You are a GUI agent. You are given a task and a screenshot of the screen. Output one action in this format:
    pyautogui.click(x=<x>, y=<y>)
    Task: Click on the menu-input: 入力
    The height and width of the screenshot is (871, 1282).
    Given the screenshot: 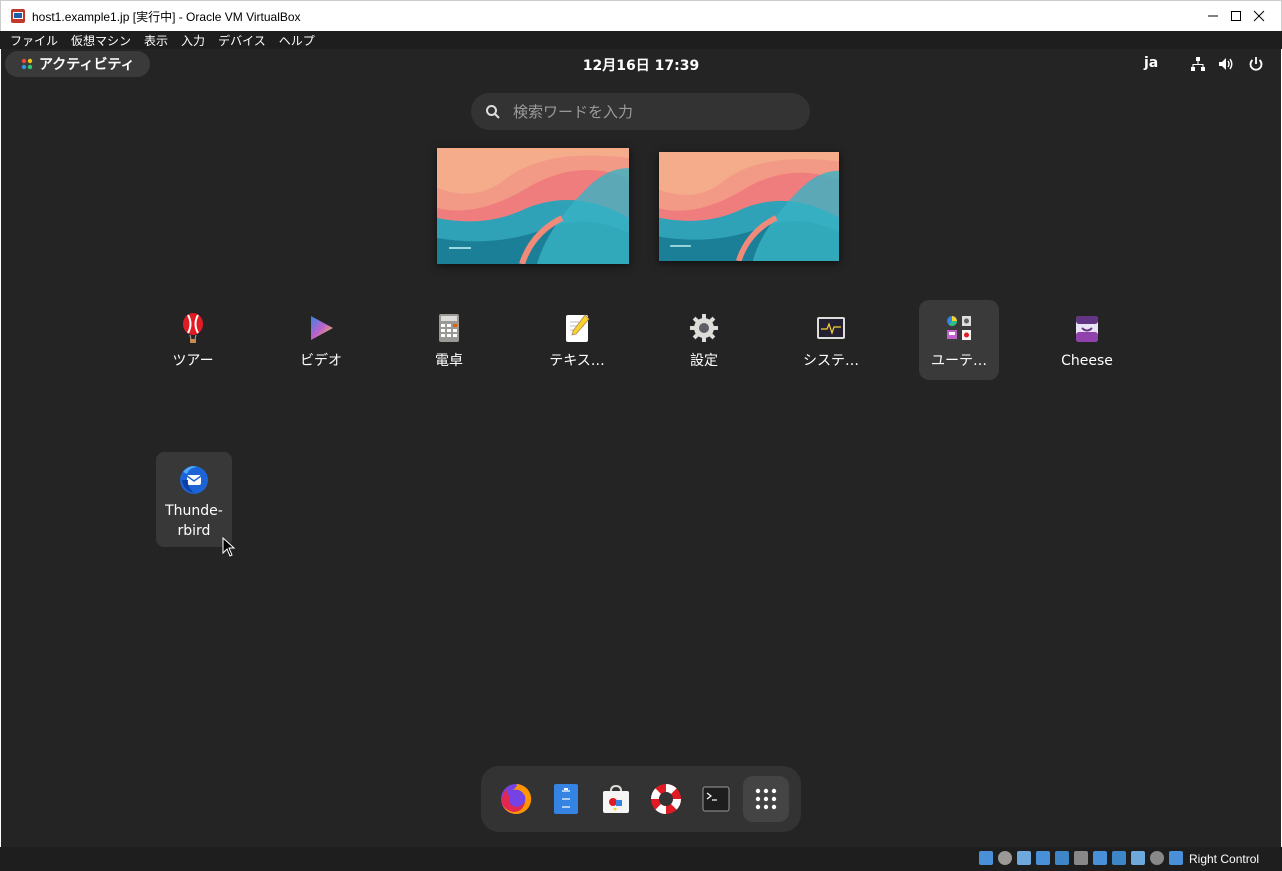 What is the action you would take?
    pyautogui.click(x=193, y=40)
    